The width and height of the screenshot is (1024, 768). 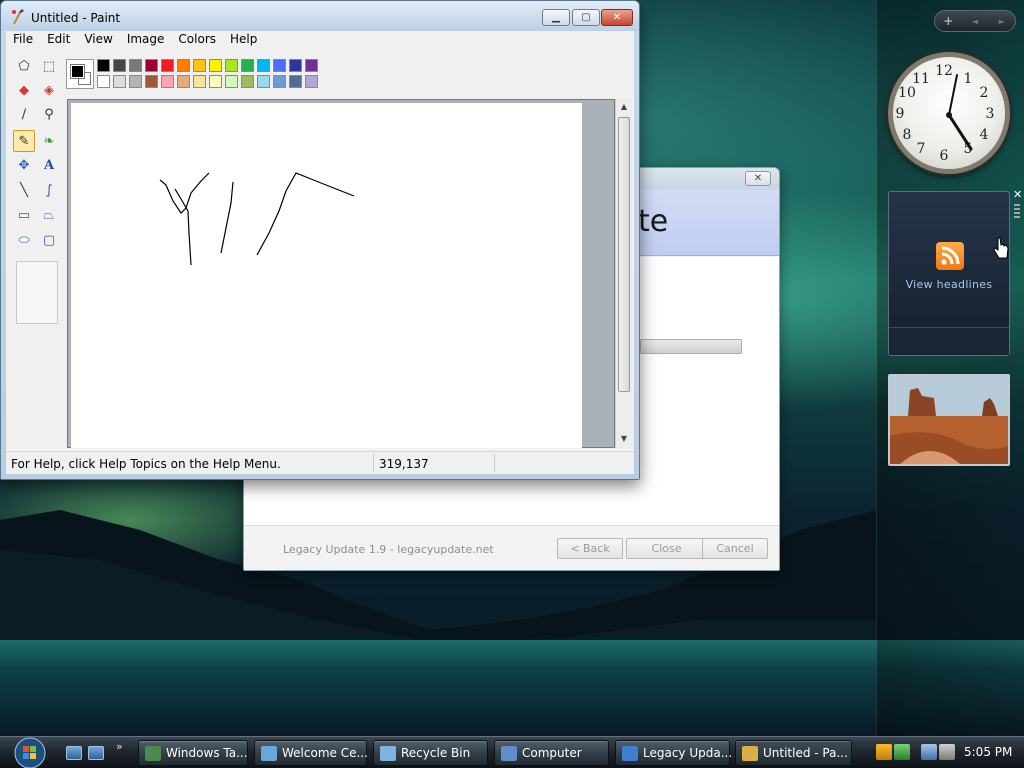 What do you see at coordinates (758, 178) in the screenshot?
I see `legacy-update-close-button: ✕` at bounding box center [758, 178].